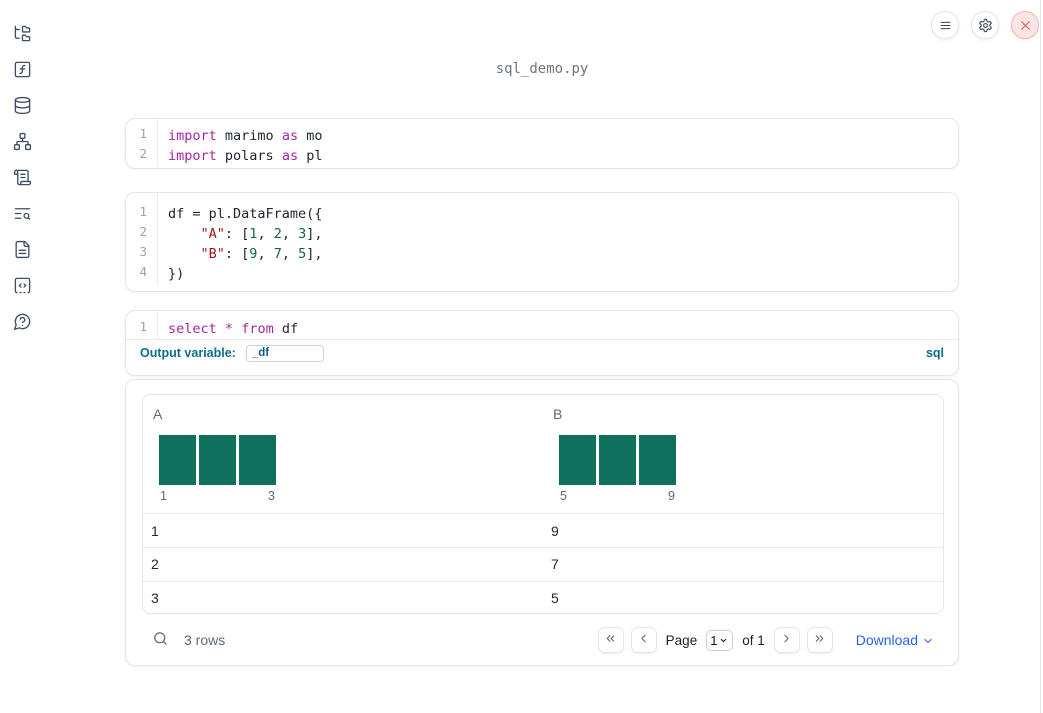 This screenshot has width=1043, height=713. I want to click on table-body: 192735, so click(543, 563).